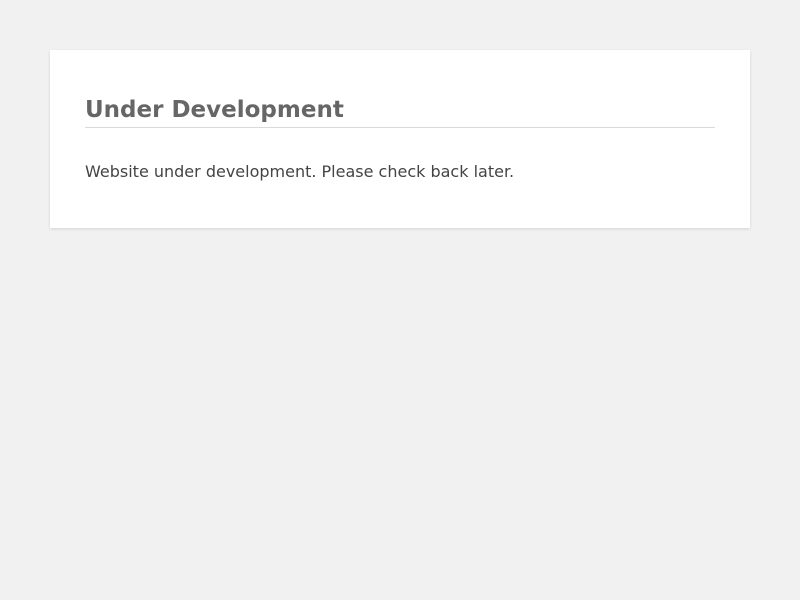  What do you see at coordinates (400, 89) in the screenshot?
I see `page-title: Under Development` at bounding box center [400, 89].